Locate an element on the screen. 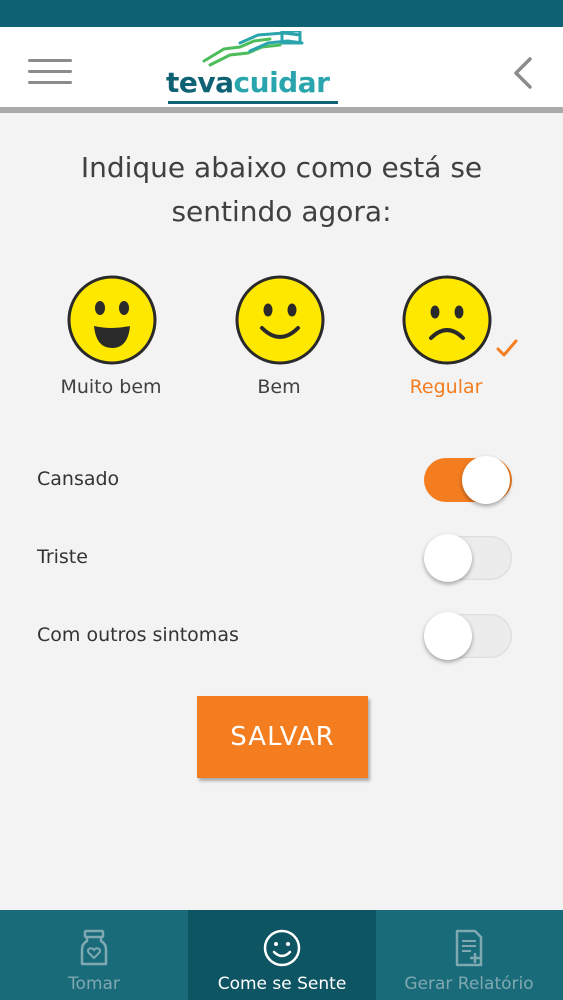  symptom-row-triste: Triste is located at coordinates (281, 558).